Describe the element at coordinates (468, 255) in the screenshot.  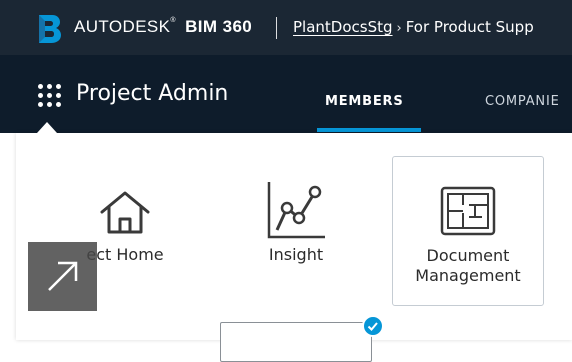
I see `module-tile-label-line1: Document` at that location.